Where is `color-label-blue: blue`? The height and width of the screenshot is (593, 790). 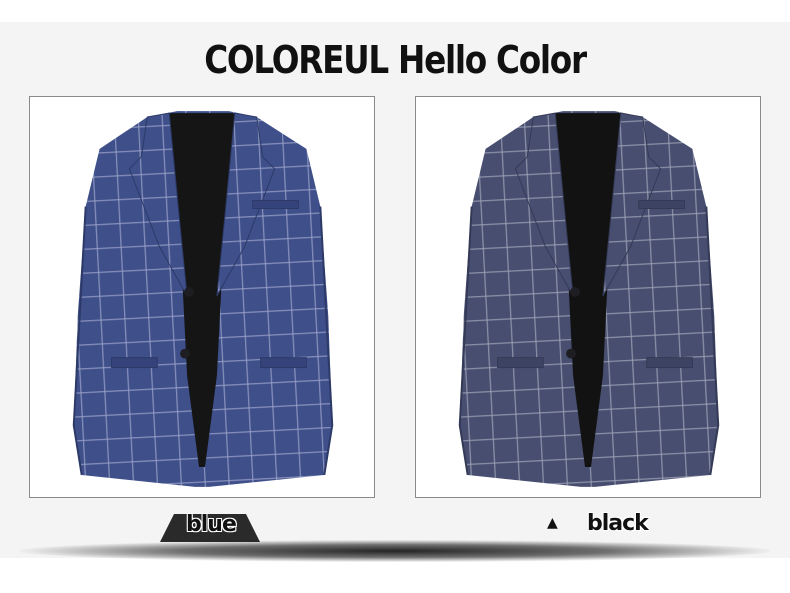 color-label-blue: blue is located at coordinates (211, 524).